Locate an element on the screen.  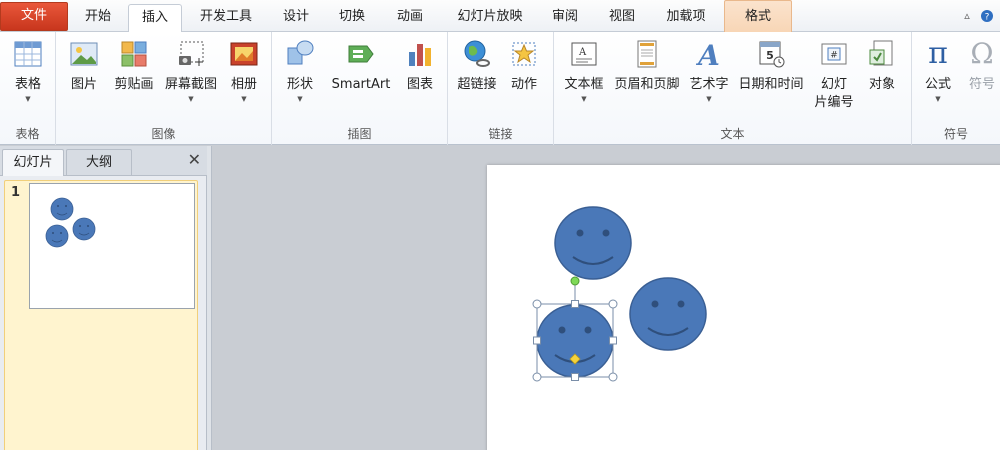
symbol-button: Ω 符号 is located at coordinates (982, 66).